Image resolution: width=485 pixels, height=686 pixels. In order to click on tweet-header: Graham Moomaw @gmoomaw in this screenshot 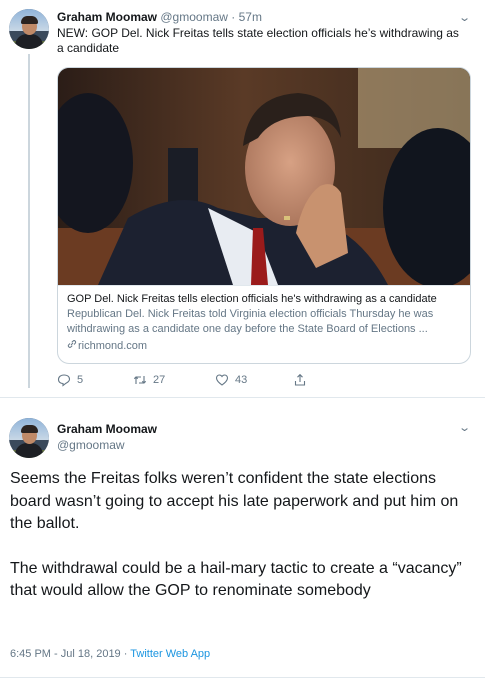, I will do `click(107, 437)`.